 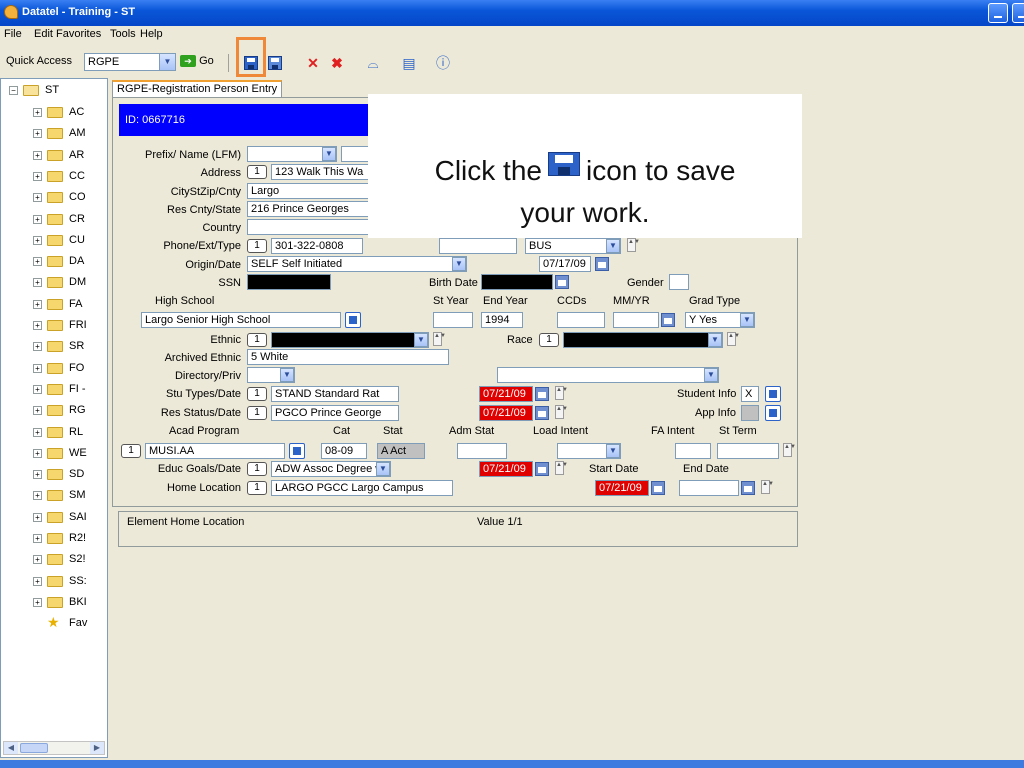 I want to click on stu-type-field: STAND Standard Rat, so click(x=335, y=394).